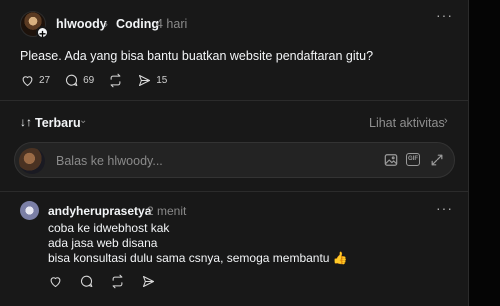  I want to click on gif-icon: GIF, so click(413, 159).